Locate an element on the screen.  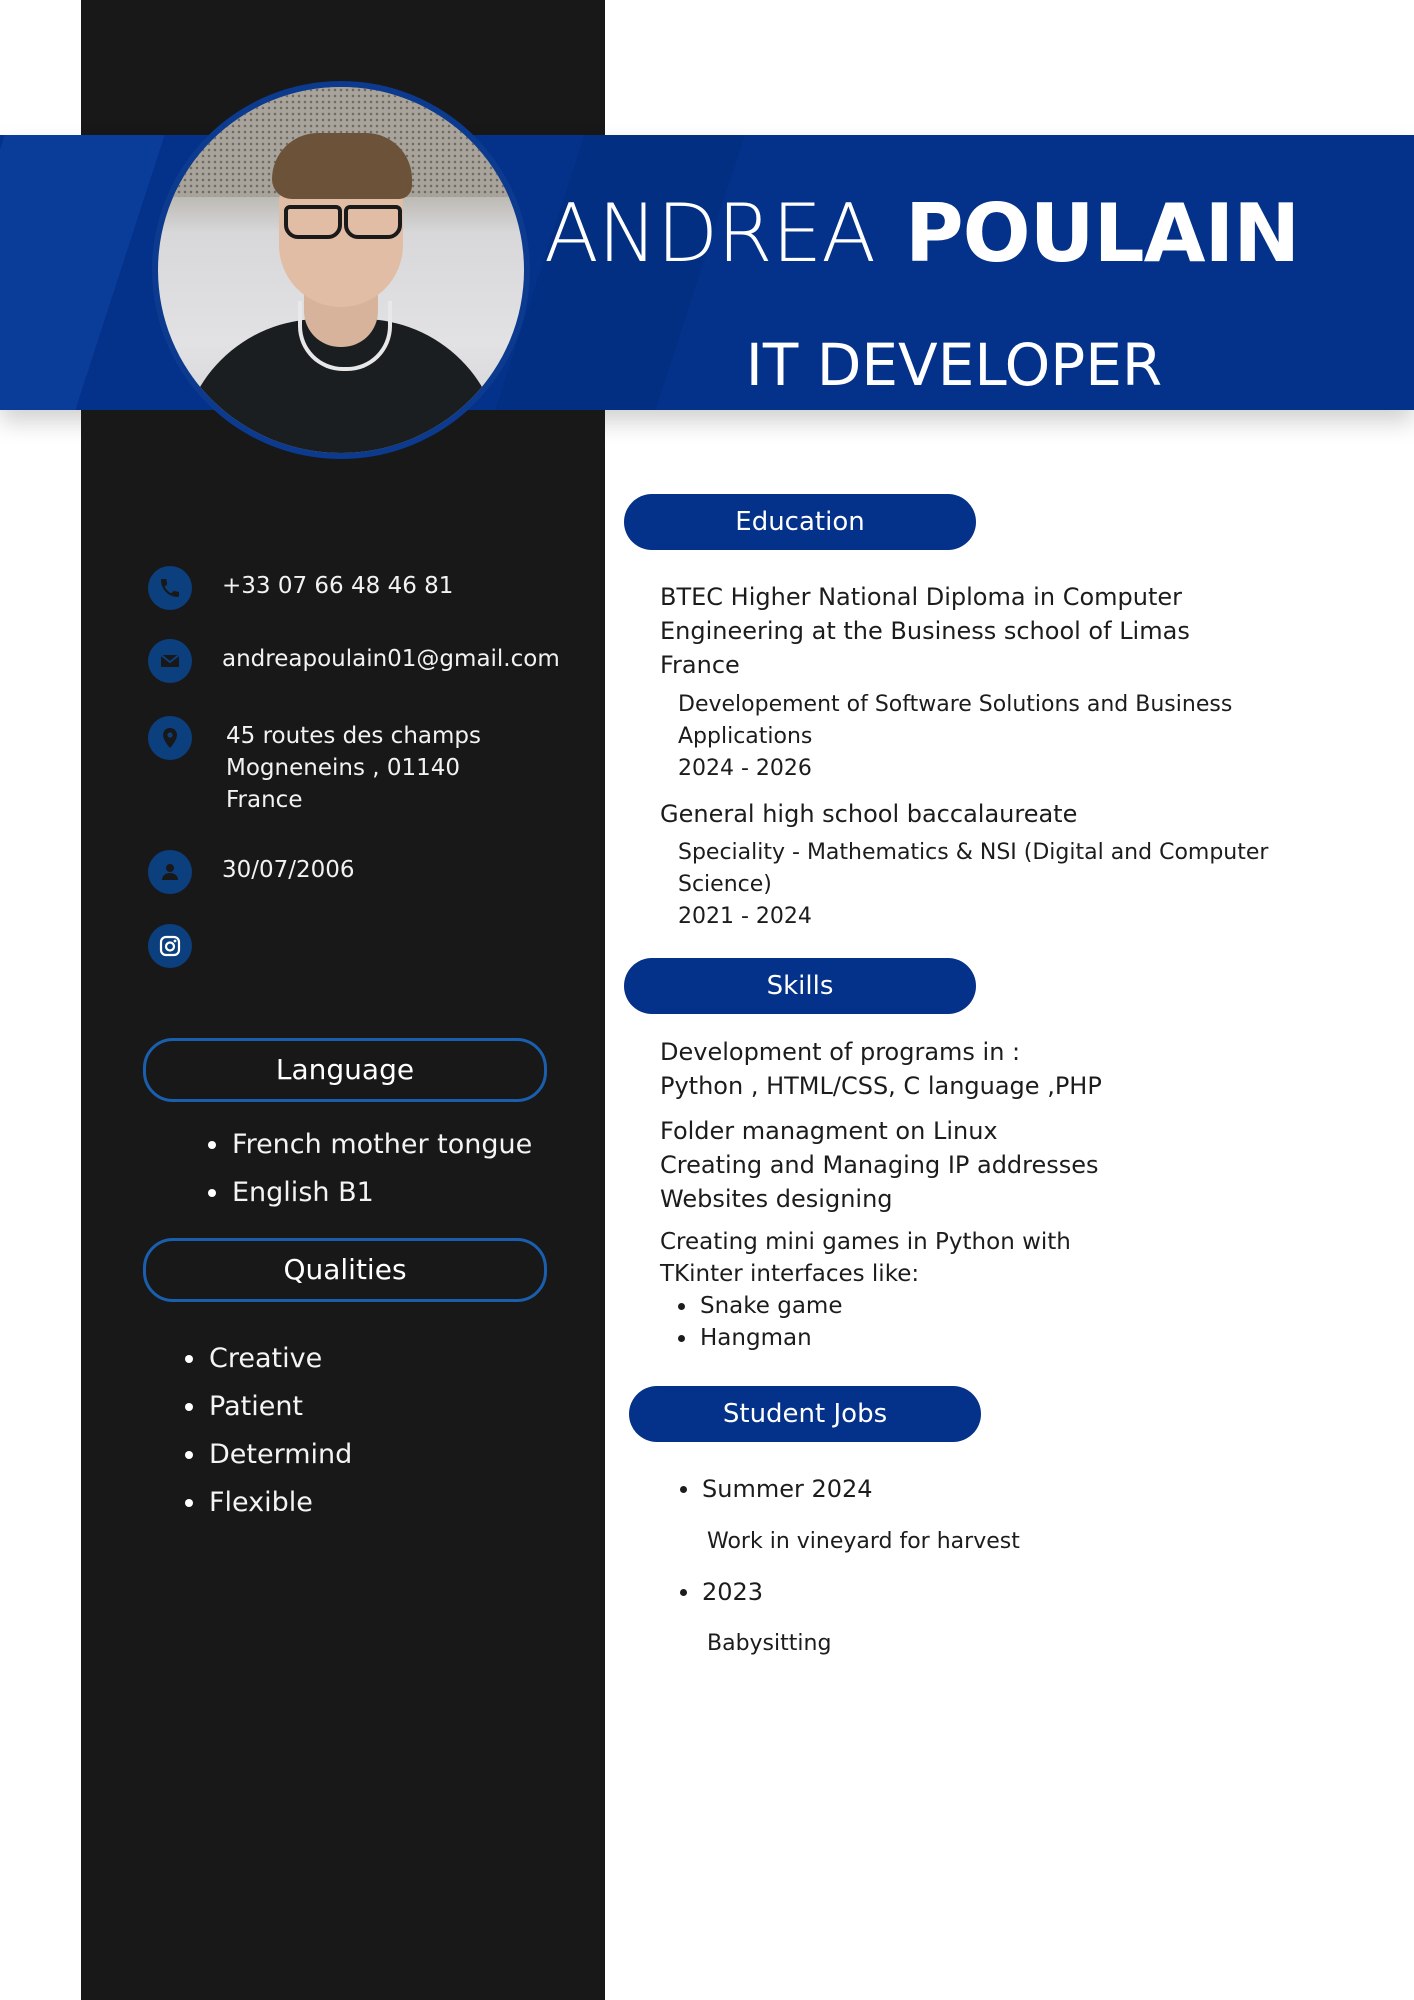
qualities-list: Creative Patient Determind Flexible is located at coordinates (268, 1431).